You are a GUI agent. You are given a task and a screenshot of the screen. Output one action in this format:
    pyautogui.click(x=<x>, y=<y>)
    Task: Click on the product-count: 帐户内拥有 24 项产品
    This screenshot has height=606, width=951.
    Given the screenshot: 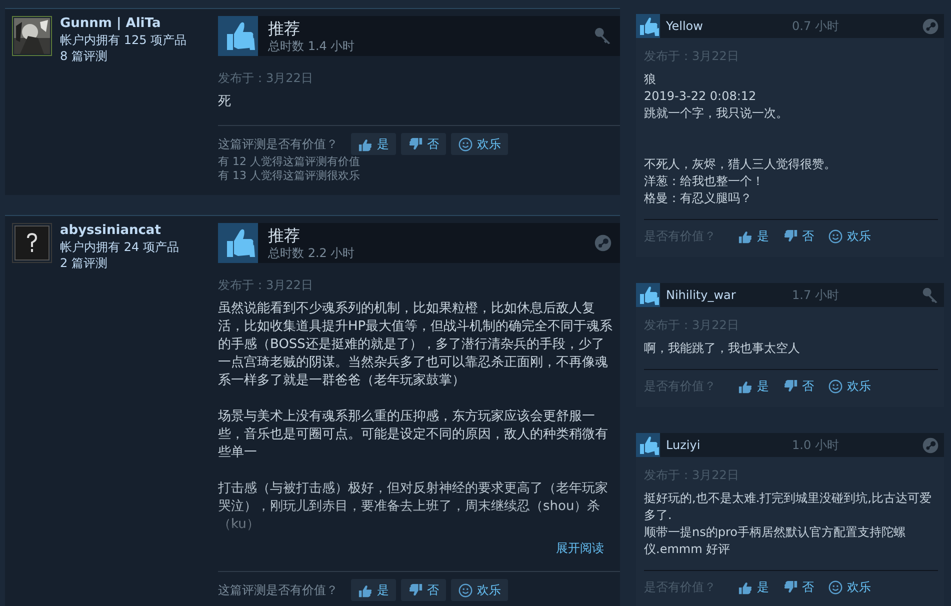 What is the action you would take?
    pyautogui.click(x=119, y=247)
    